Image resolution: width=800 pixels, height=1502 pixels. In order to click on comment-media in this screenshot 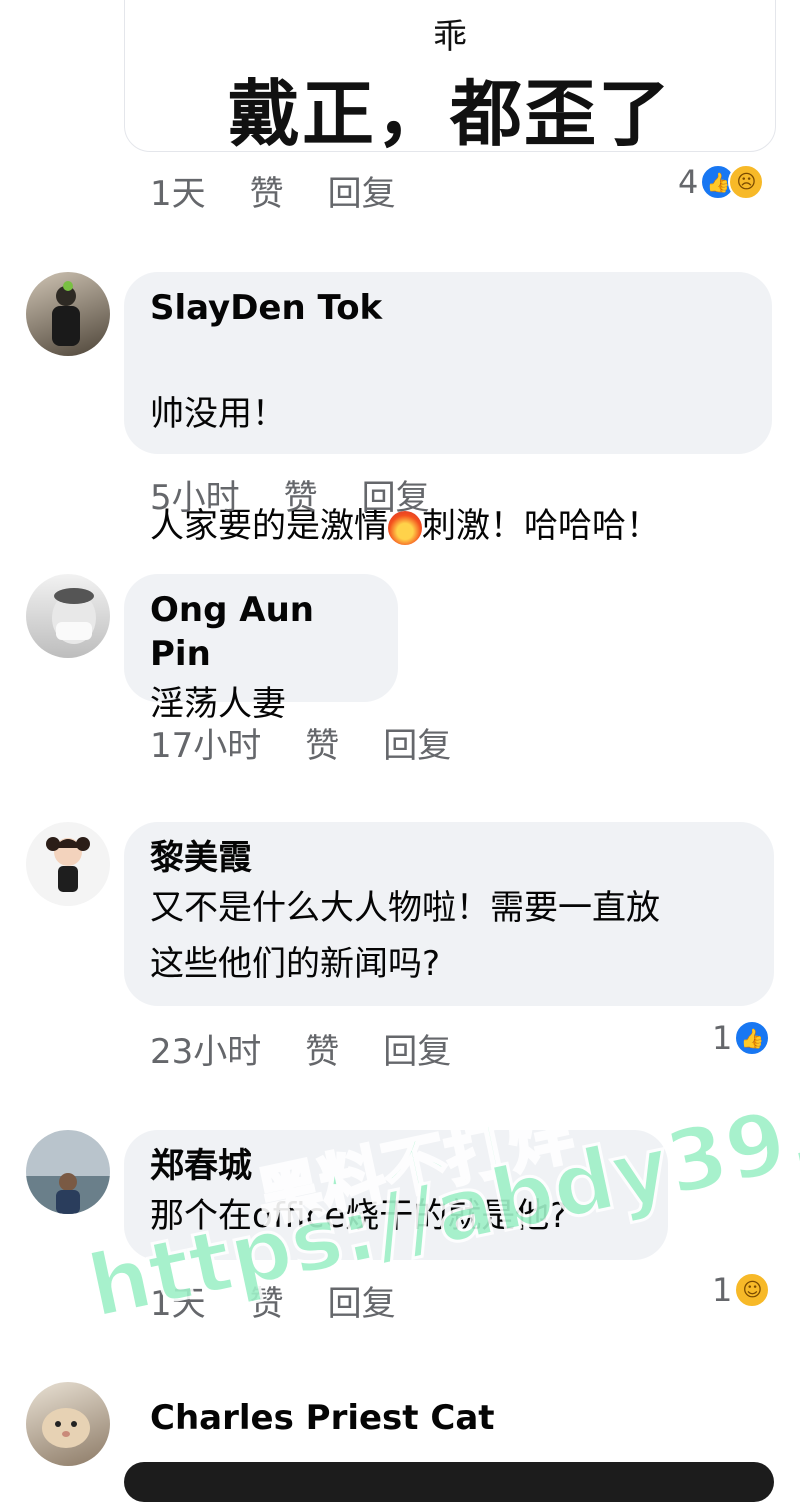, I will do `click(449, 1482)`.